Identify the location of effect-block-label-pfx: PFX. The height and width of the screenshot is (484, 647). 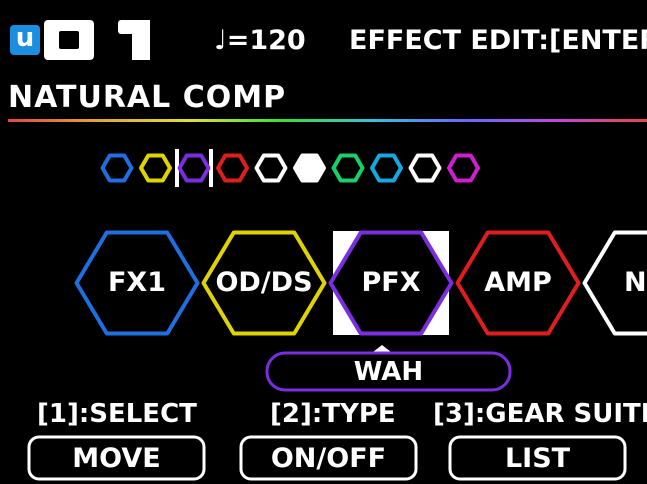
(391, 282).